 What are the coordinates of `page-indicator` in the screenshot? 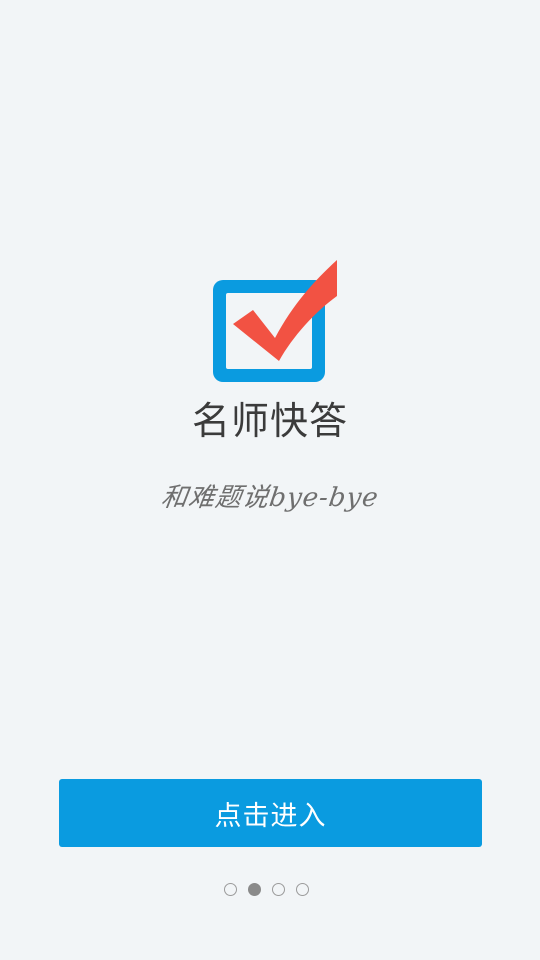 It's located at (266, 890).